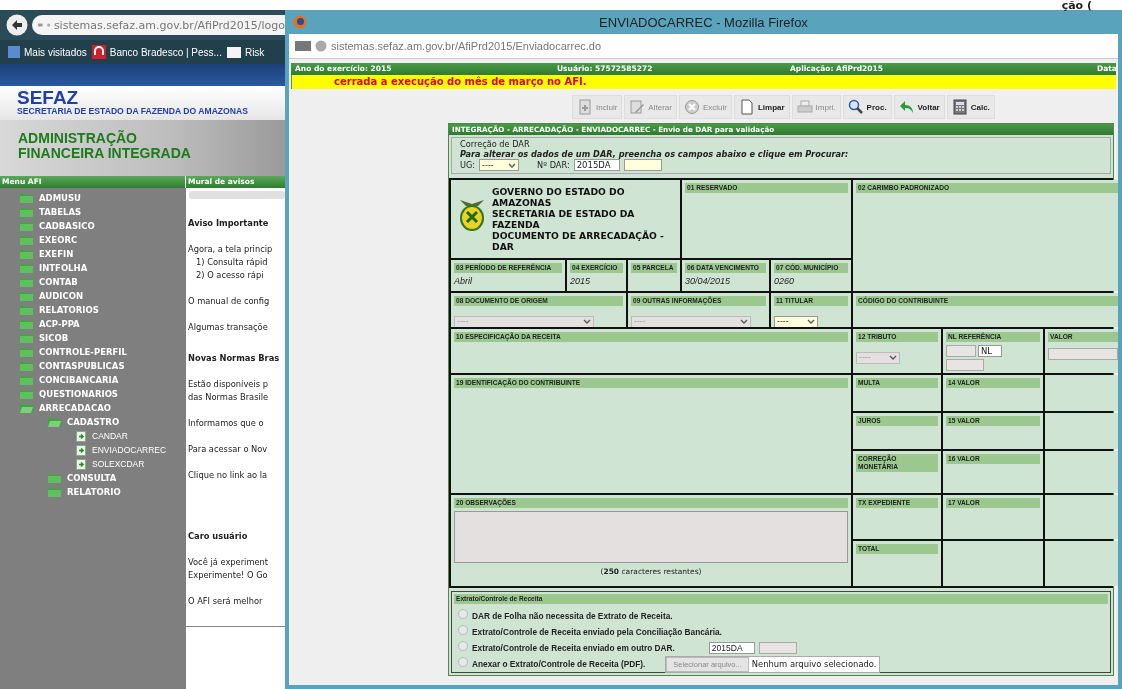 The width and height of the screenshot is (1122, 689). Describe the element at coordinates (59, 324) in the screenshot. I see `menu-item: ACP-PPA` at that location.